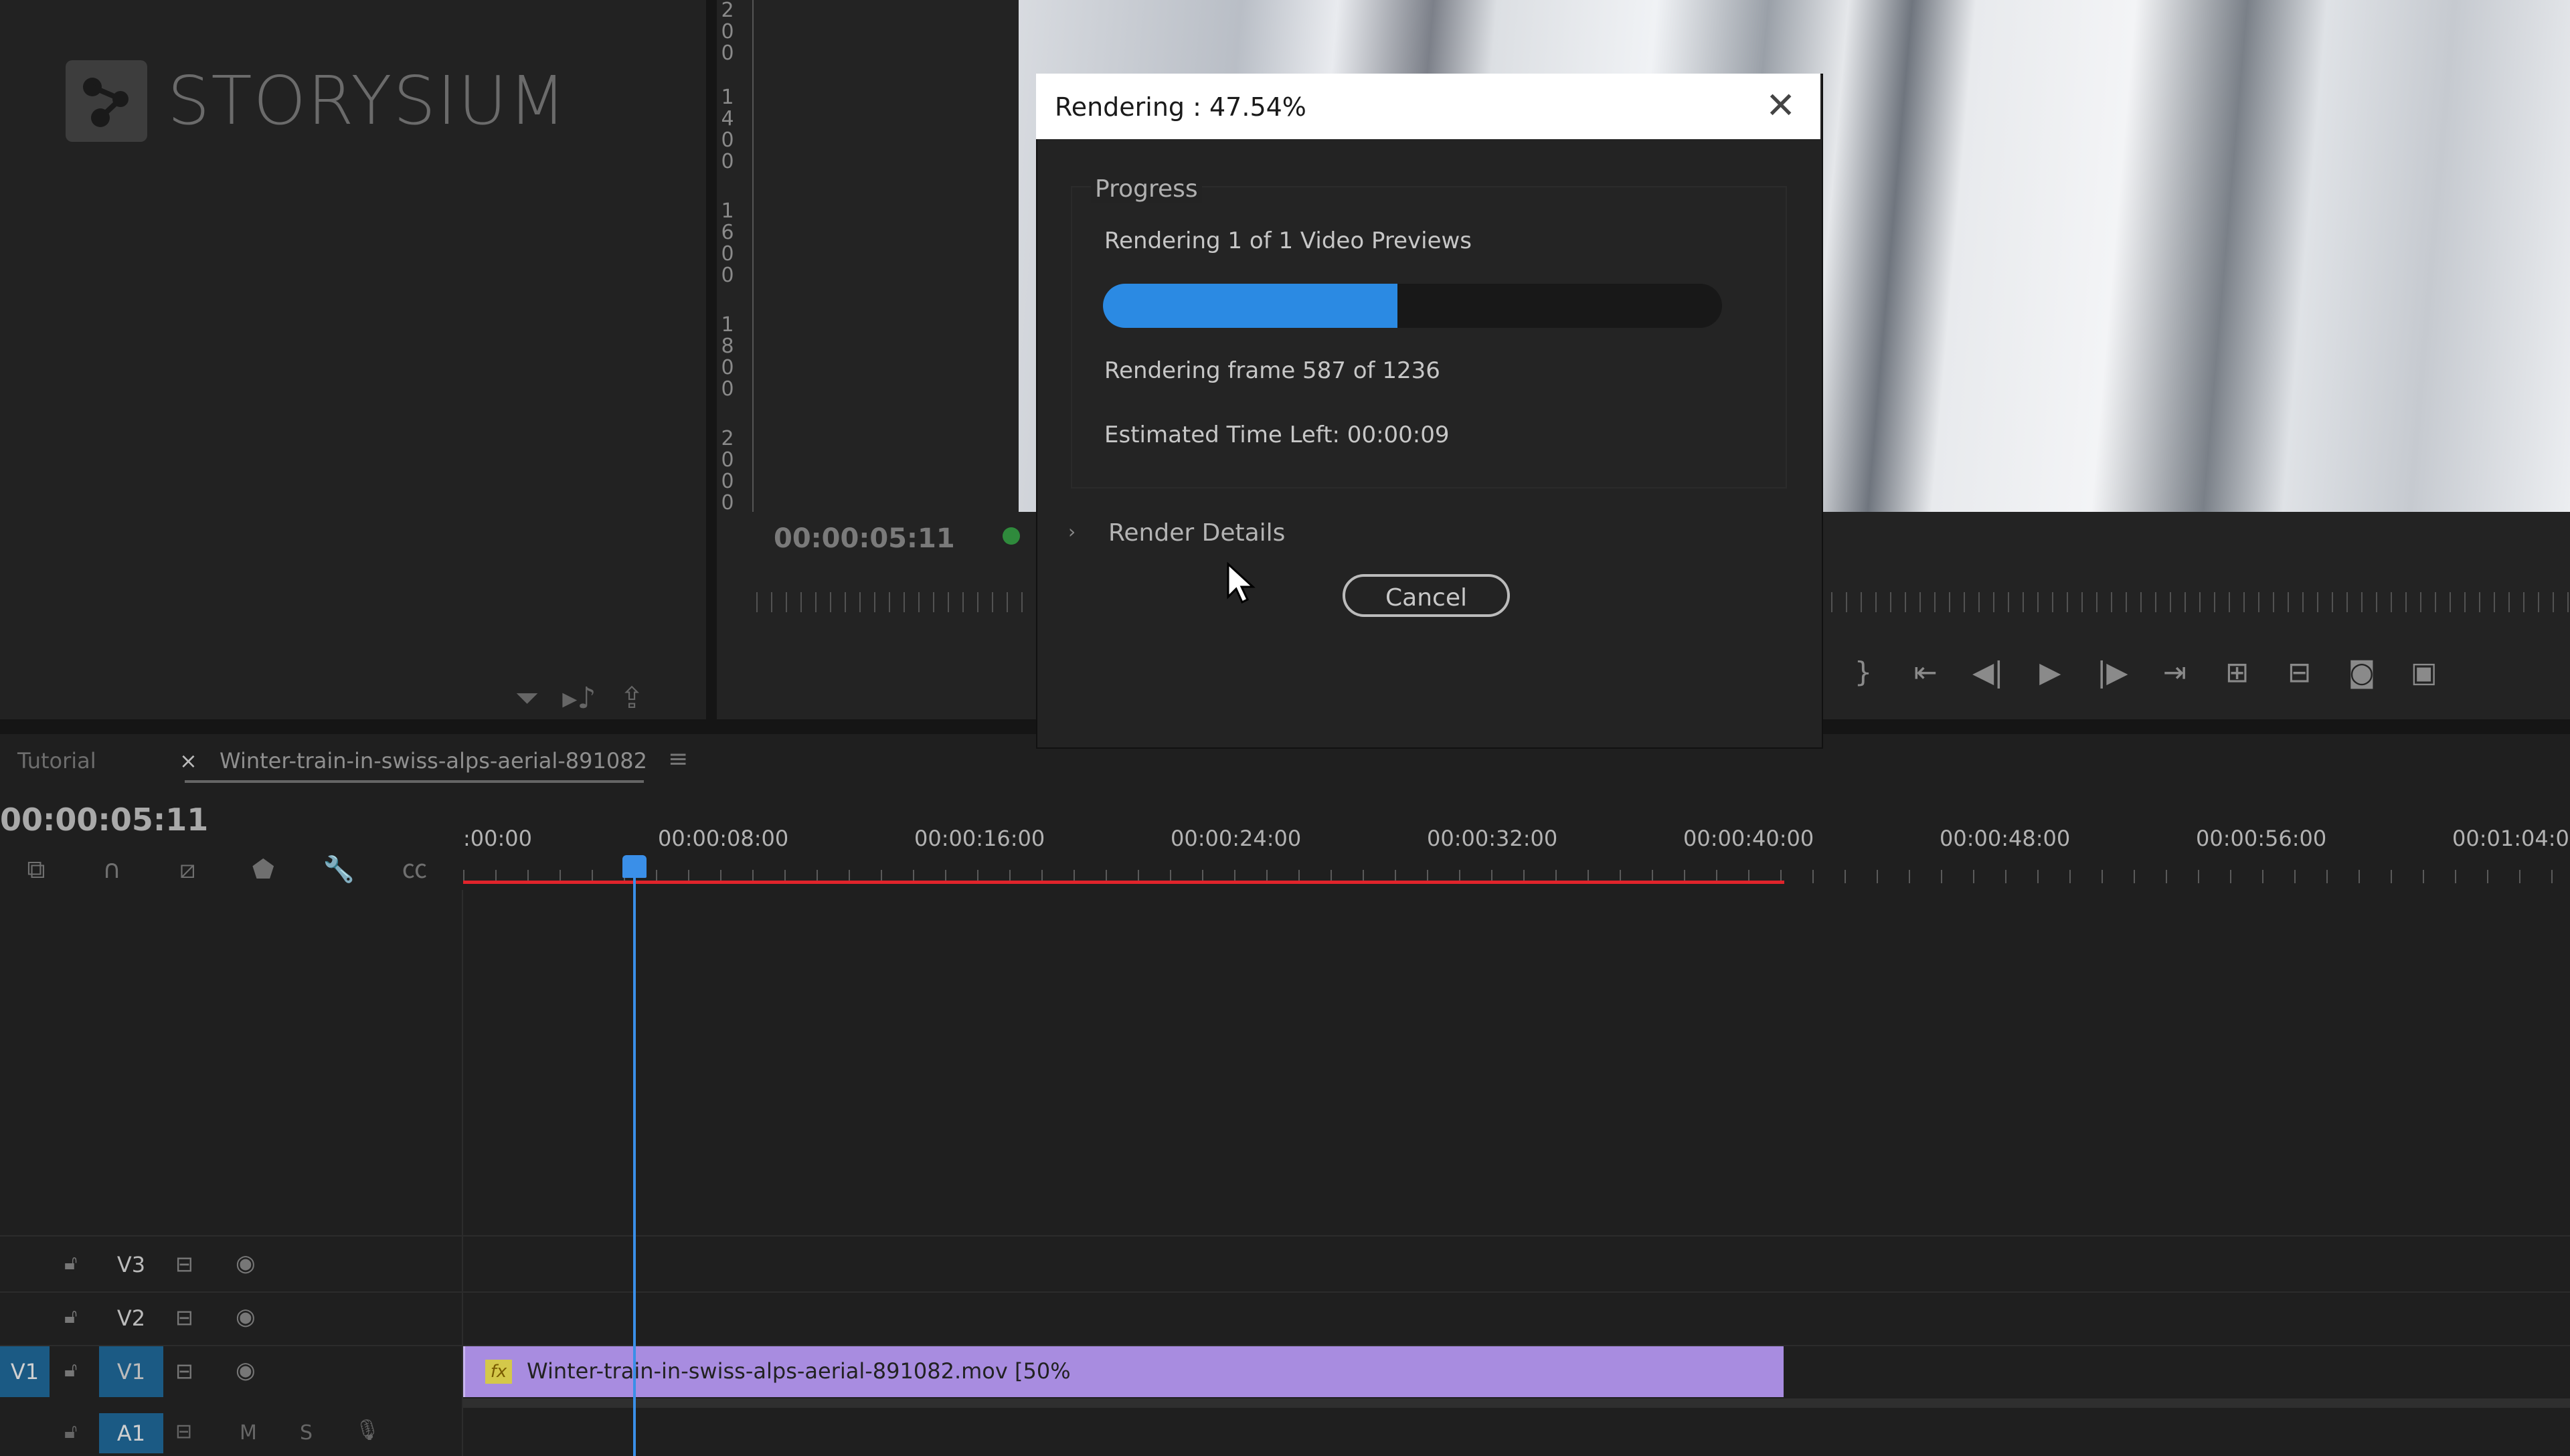 The width and height of the screenshot is (2570, 1456). I want to click on export-icon: ⇪, so click(633, 698).